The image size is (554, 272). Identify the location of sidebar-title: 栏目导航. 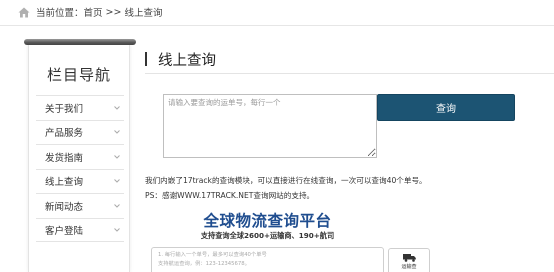
(78, 75).